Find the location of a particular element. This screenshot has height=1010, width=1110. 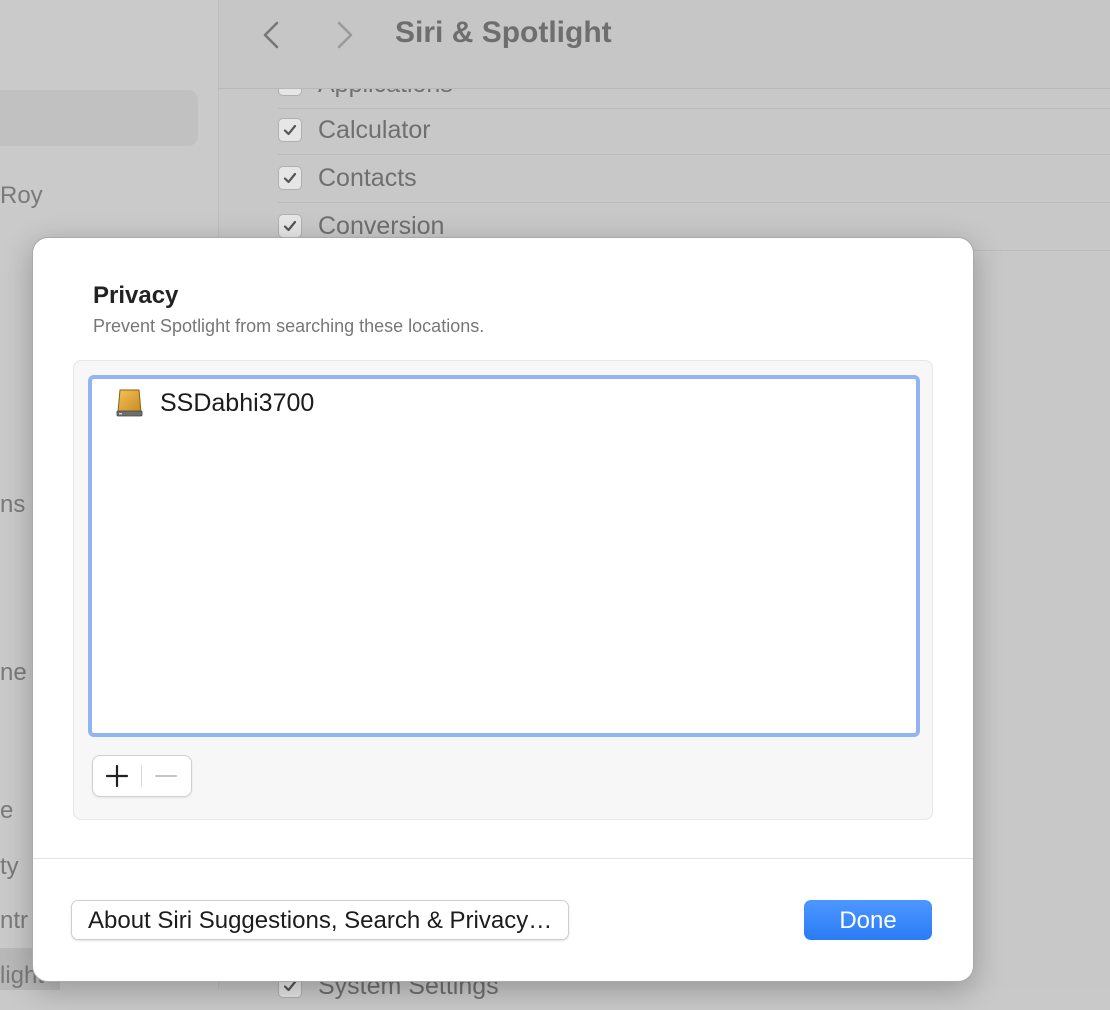

search-result-row: Contacts is located at coordinates (694, 178).